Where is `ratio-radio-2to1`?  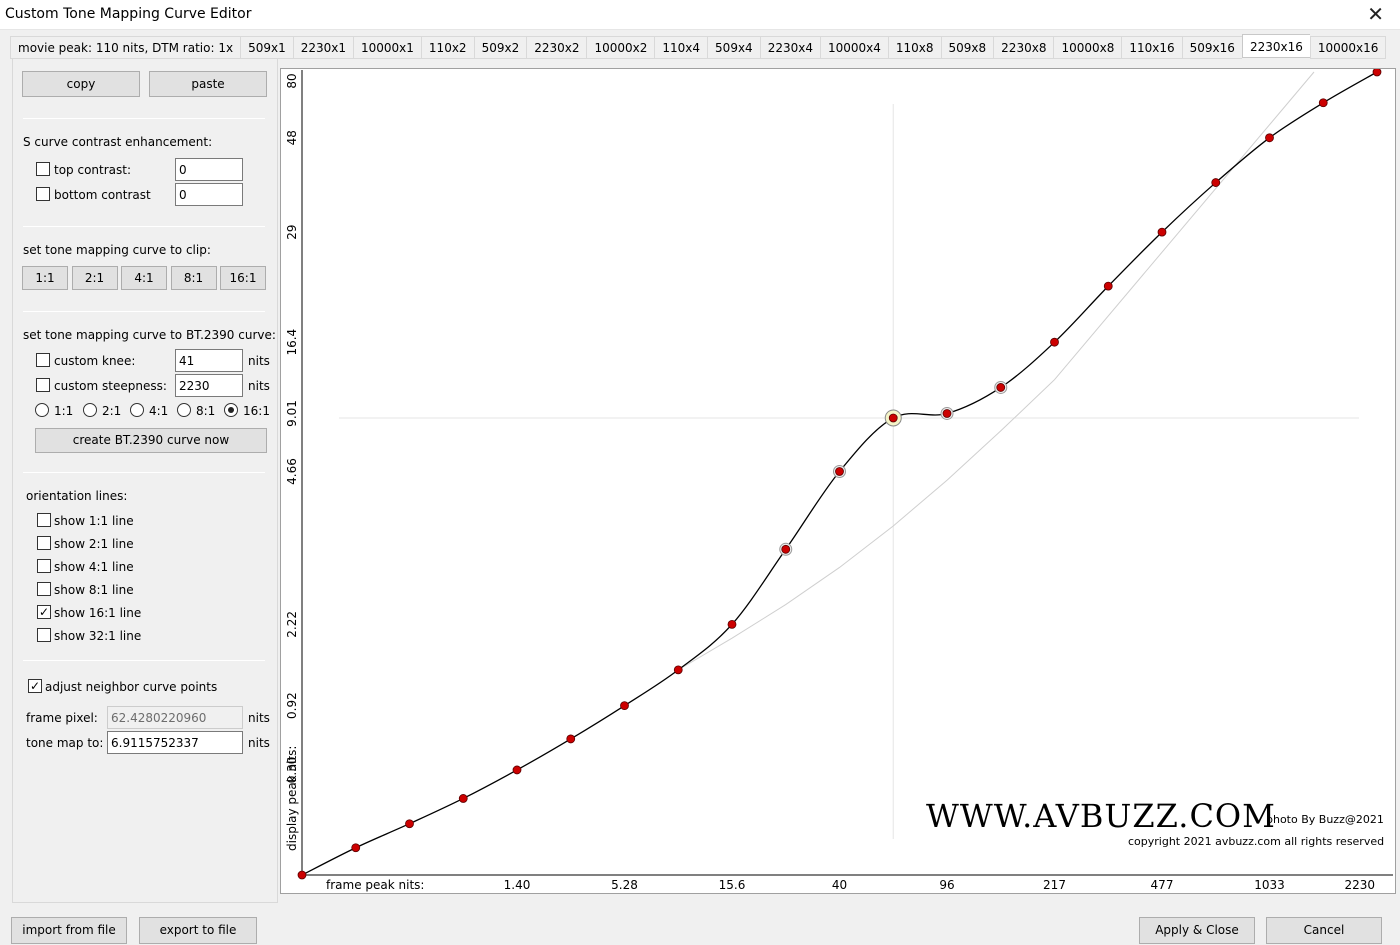
ratio-radio-2to1 is located at coordinates (90, 410).